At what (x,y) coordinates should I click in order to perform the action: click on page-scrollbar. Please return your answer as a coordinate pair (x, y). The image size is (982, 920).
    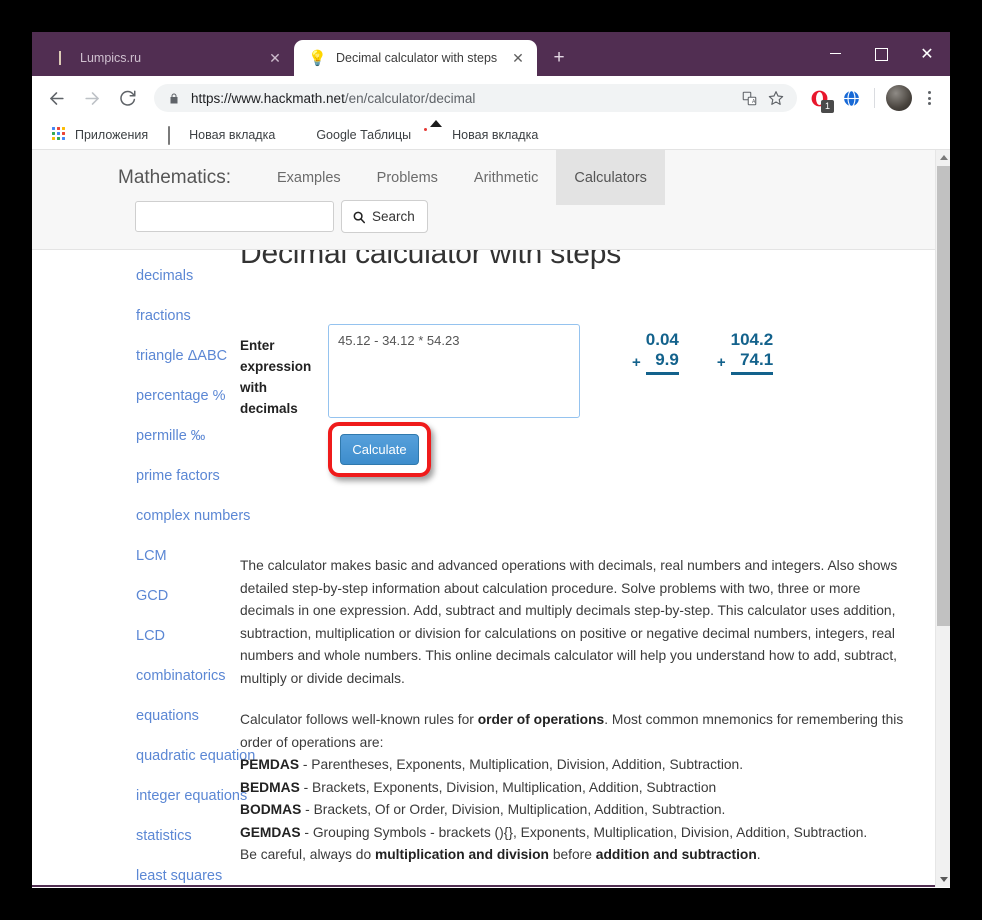
    Looking at the image, I should click on (942, 518).